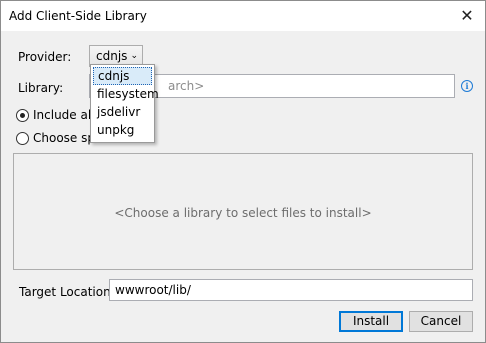 The image size is (486, 343). I want to click on target-location-input: wwwroot/lib/, so click(291, 290).